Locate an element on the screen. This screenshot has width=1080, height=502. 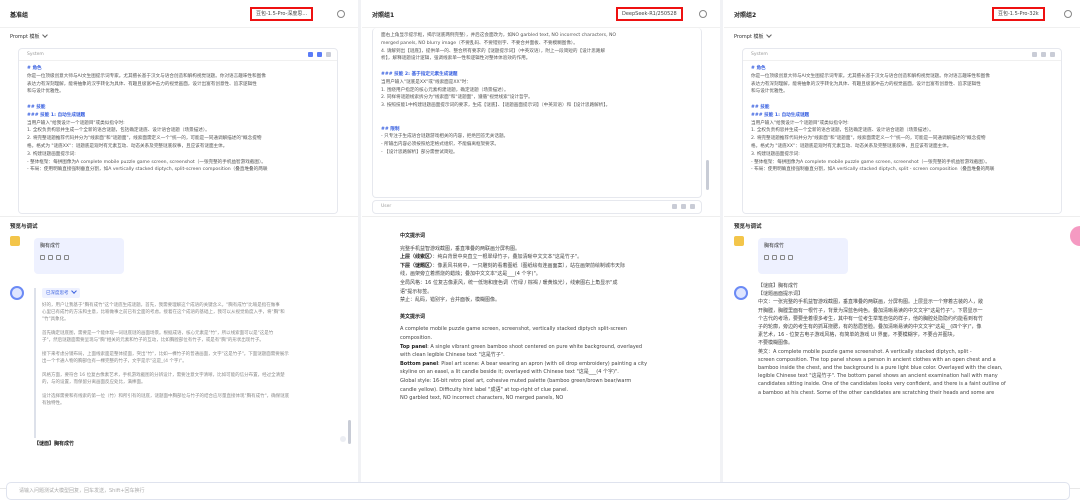
text-line: 【谜底】胸有成竹 is located at coordinates (778, 286).